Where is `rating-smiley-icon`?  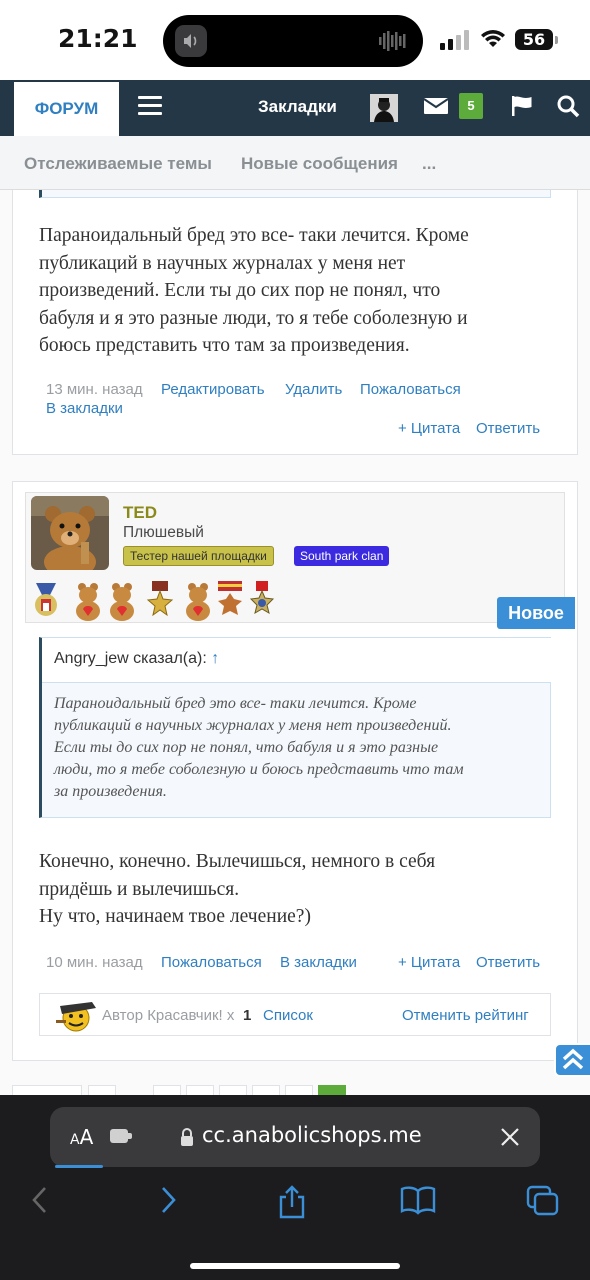 rating-smiley-icon is located at coordinates (76, 1017).